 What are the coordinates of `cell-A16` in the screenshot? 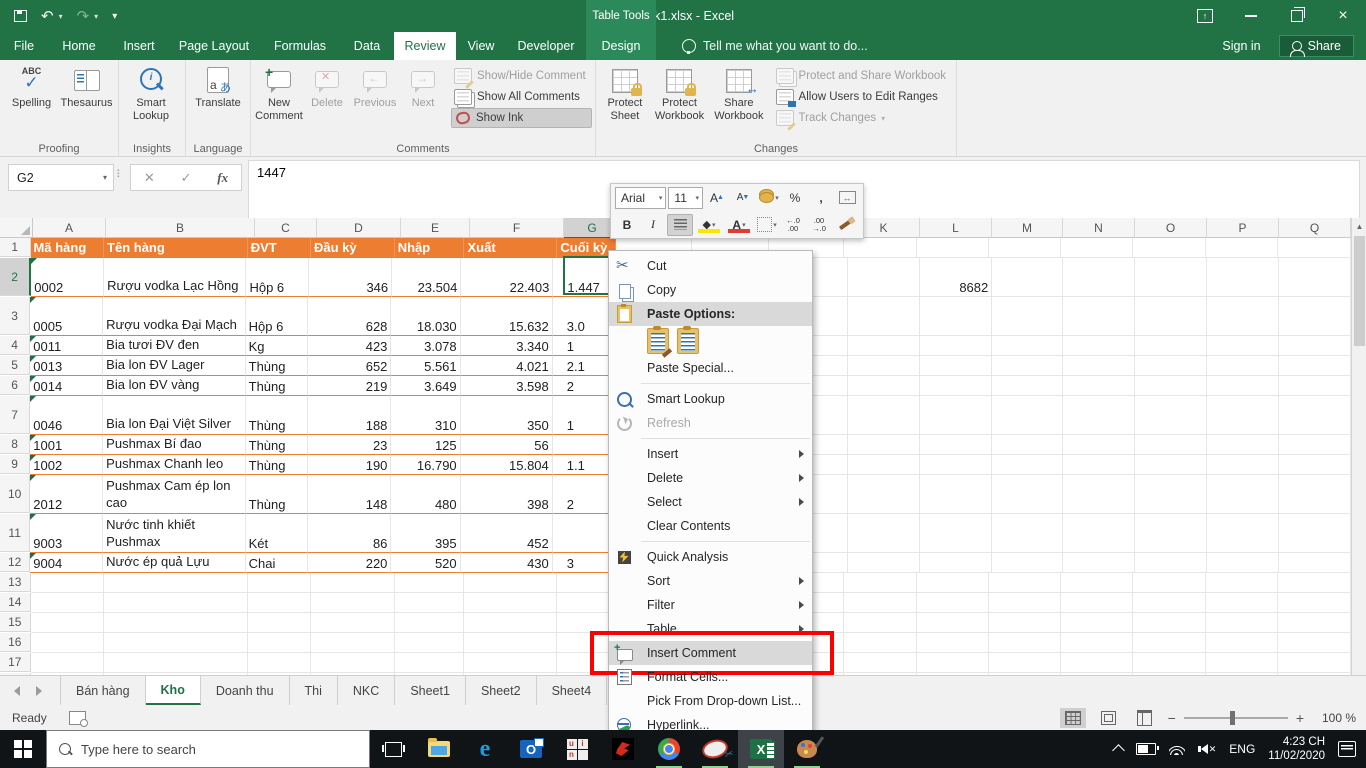 It's located at (67, 643).